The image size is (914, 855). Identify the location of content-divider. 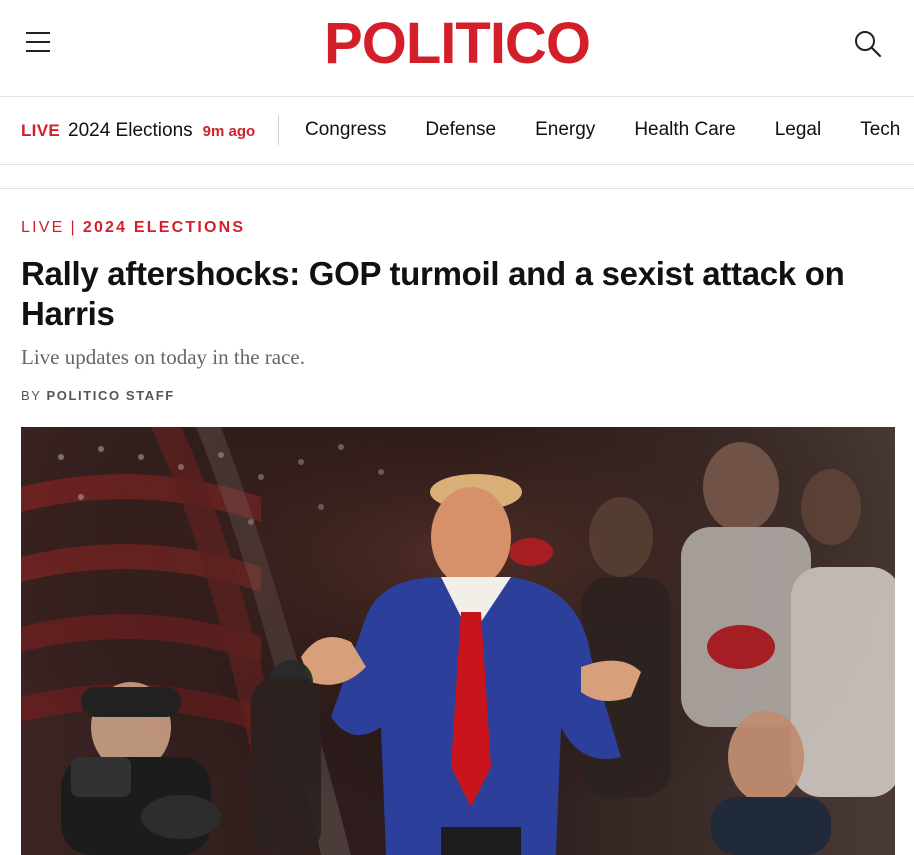
(457, 188).